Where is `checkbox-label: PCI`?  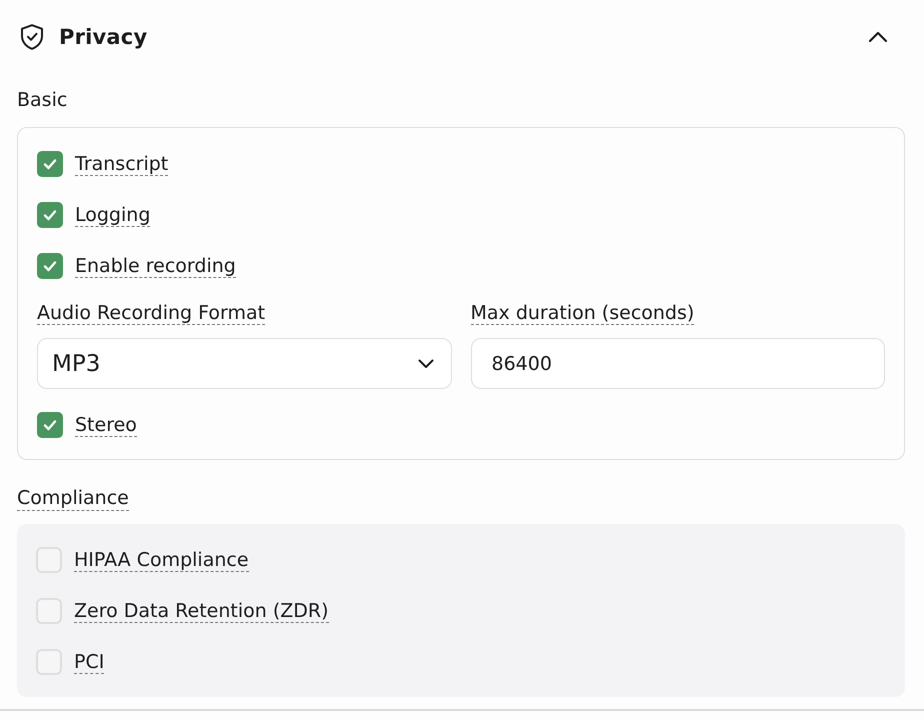
checkbox-label: PCI is located at coordinates (89, 662).